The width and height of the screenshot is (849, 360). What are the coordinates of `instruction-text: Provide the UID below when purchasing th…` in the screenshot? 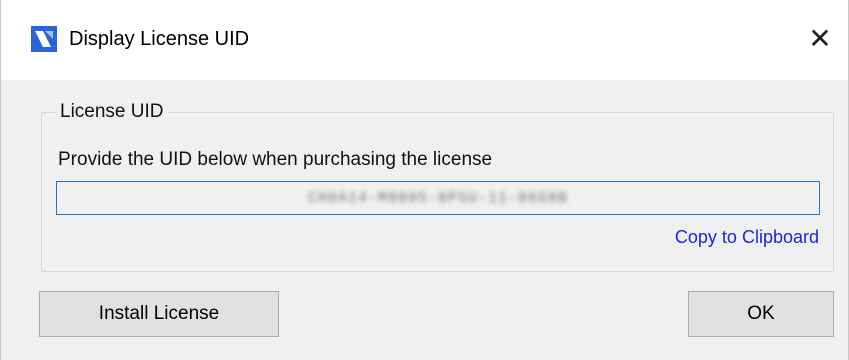 It's located at (275, 159).